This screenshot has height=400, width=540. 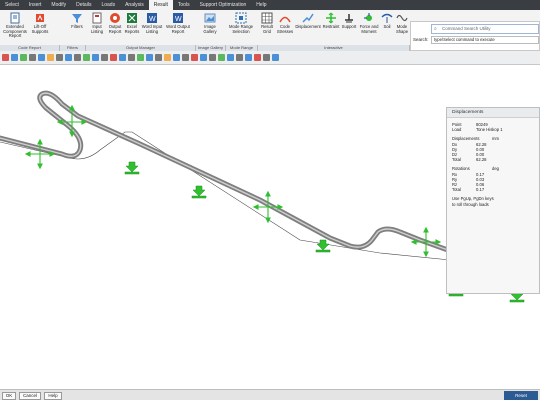 I want to click on ribbon-label: Displacement, so click(x=308, y=26).